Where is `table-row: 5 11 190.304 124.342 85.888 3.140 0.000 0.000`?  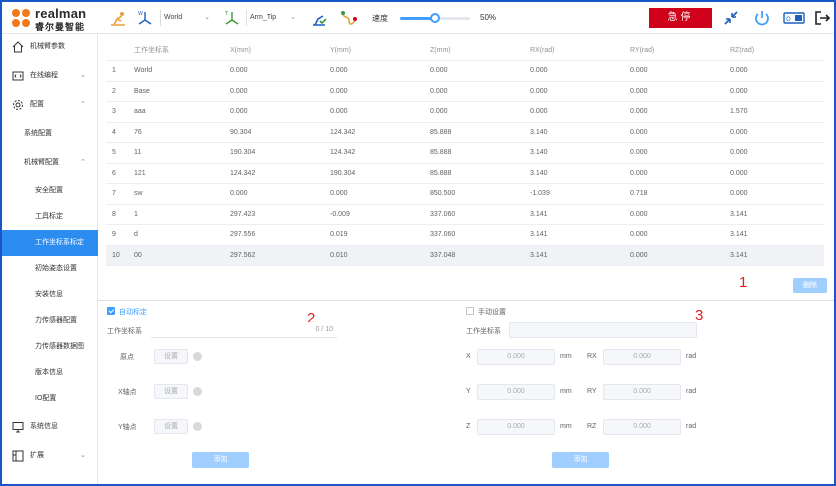
table-row: 5 11 190.304 124.342 85.888 3.140 0.000 0.000 is located at coordinates (465, 153).